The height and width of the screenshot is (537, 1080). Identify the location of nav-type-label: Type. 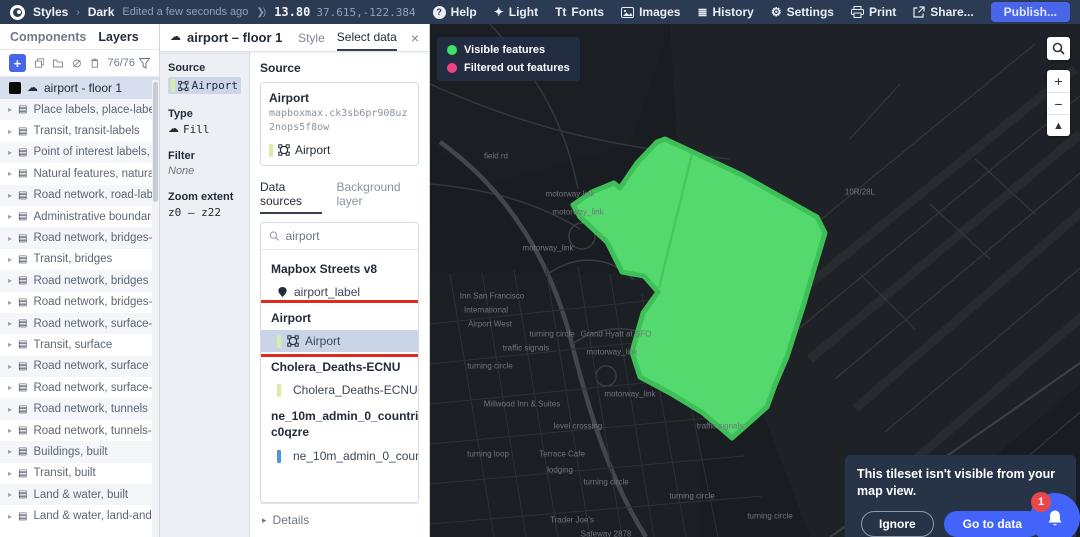
(180, 114).